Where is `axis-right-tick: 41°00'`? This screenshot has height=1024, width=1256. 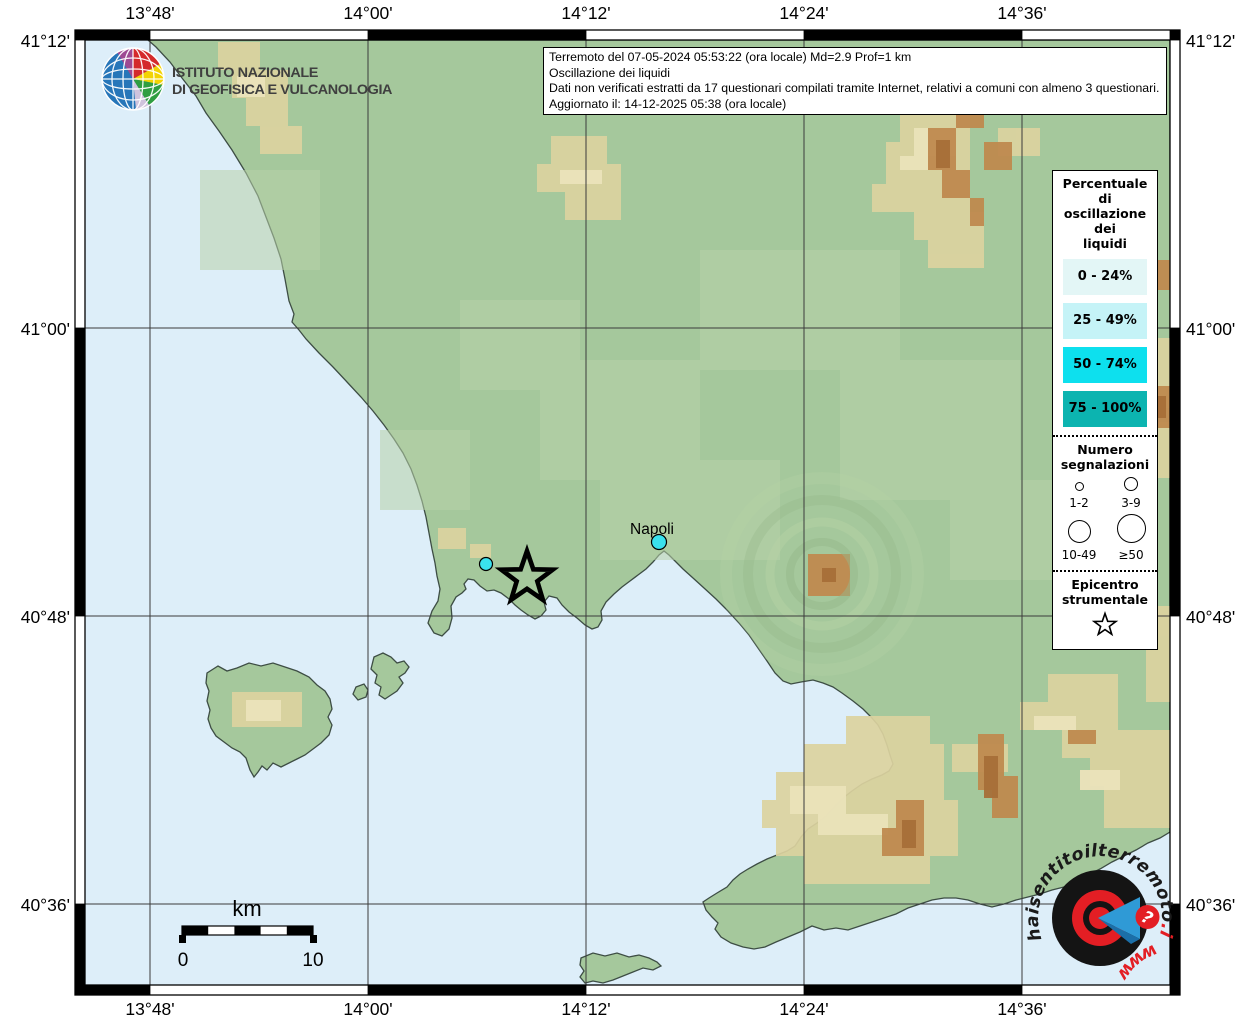
axis-right-tick: 41°00' is located at coordinates (1211, 329).